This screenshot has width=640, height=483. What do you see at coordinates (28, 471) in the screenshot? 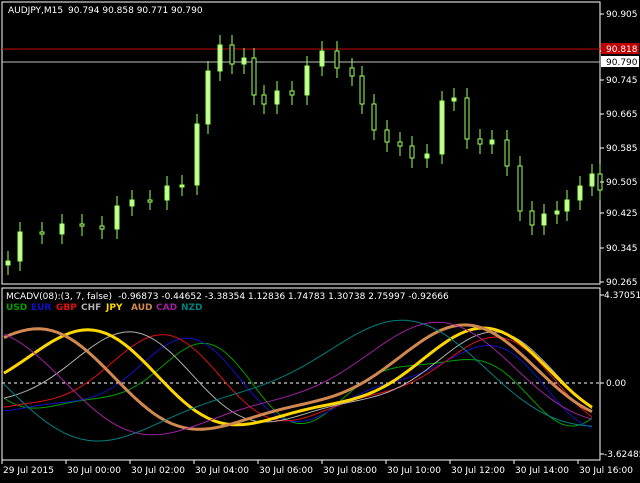
I see `svg-text: 29 Jul 2015` at bounding box center [28, 471].